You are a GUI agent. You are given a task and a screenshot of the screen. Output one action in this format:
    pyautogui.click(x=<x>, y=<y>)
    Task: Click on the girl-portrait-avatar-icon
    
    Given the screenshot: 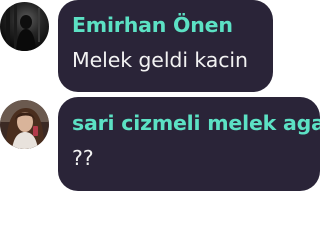 What is the action you would take?
    pyautogui.click(x=24, y=124)
    